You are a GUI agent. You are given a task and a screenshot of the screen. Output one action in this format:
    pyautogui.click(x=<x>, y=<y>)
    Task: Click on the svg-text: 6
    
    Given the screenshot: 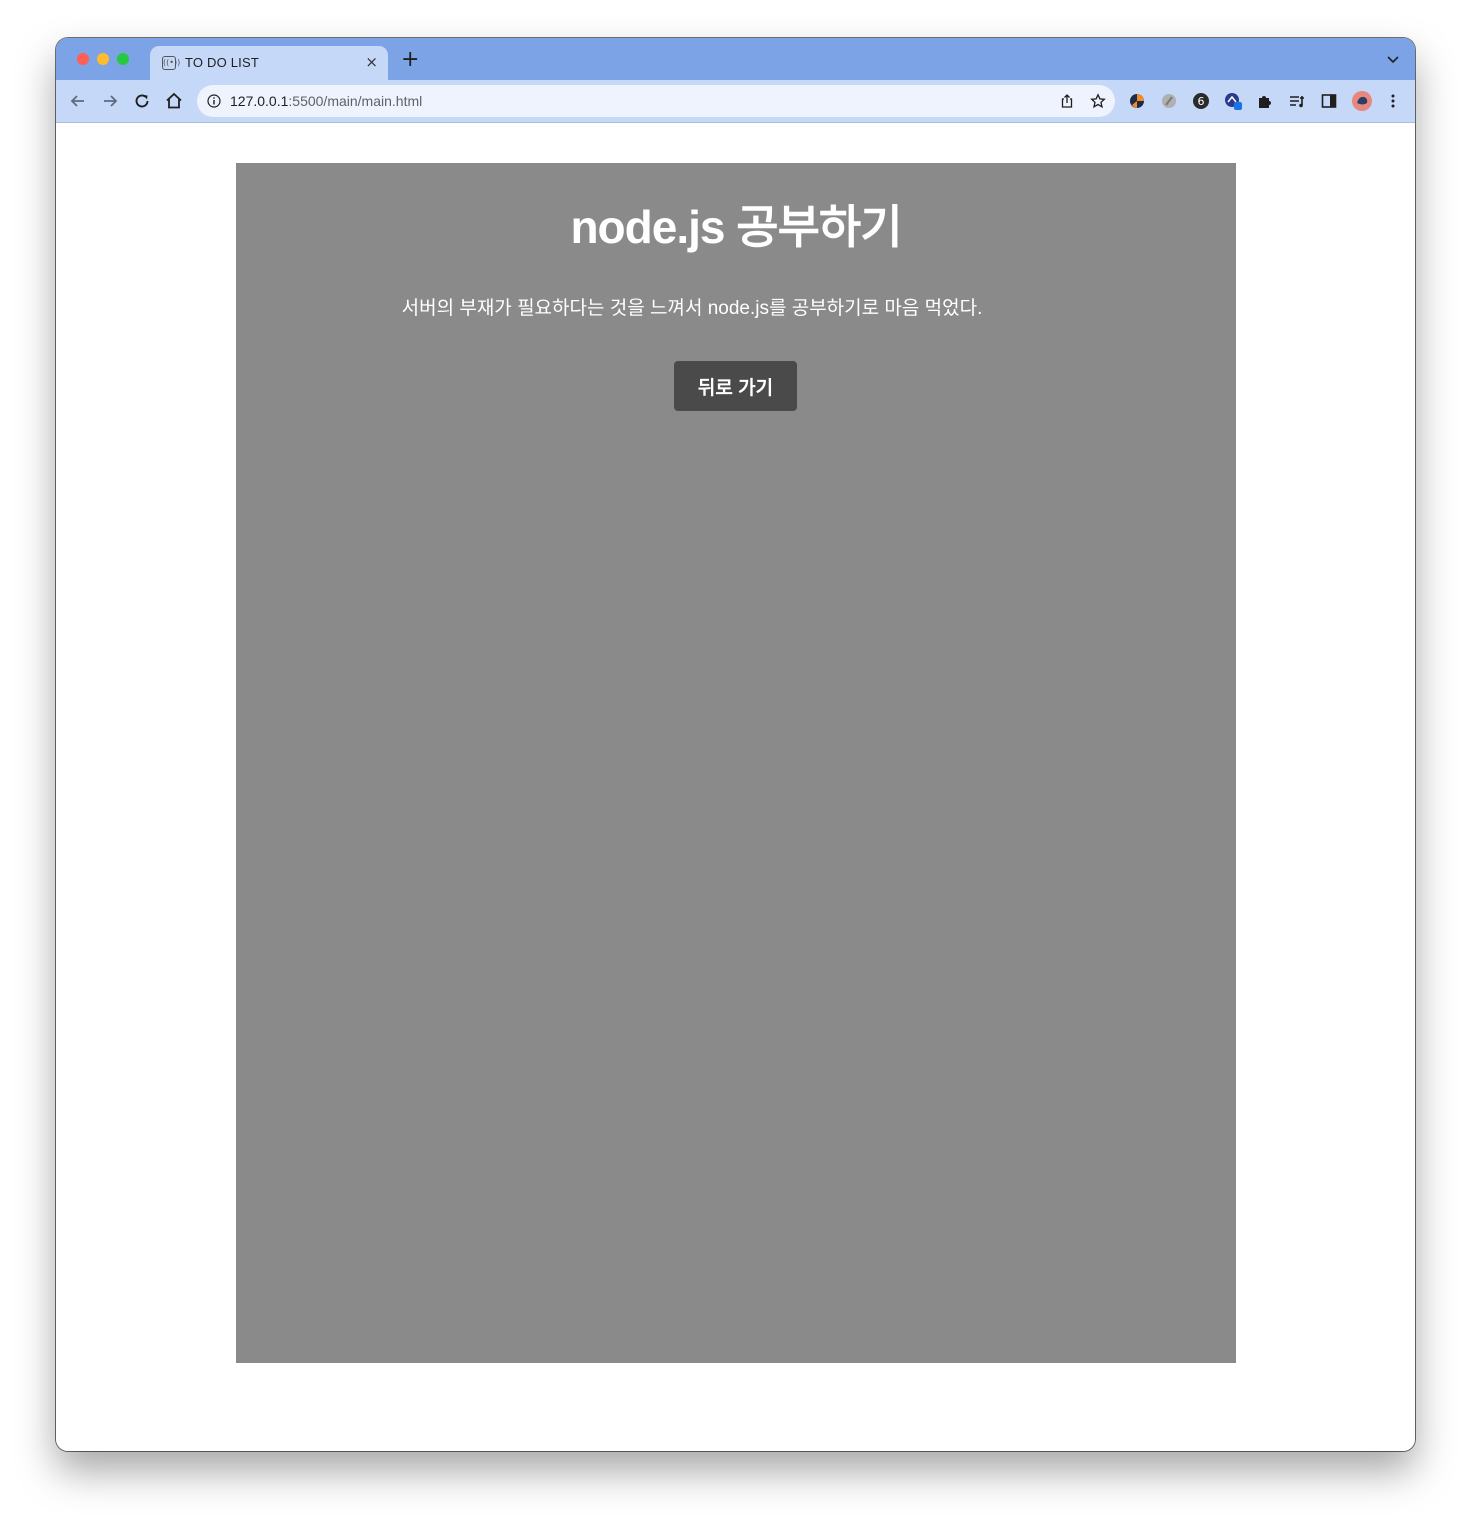 What is the action you would take?
    pyautogui.click(x=1201, y=101)
    